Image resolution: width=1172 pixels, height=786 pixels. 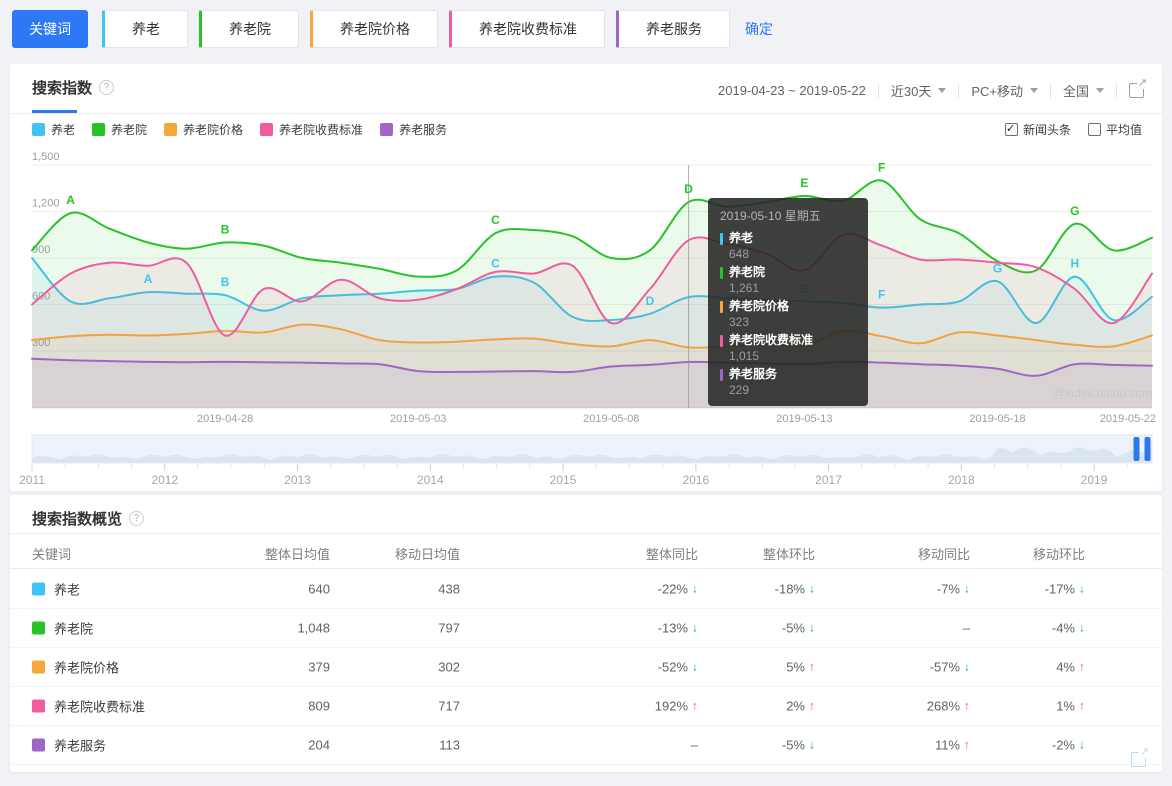 What do you see at coordinates (50, 29) in the screenshot?
I see `keyword-button: 关键词` at bounding box center [50, 29].